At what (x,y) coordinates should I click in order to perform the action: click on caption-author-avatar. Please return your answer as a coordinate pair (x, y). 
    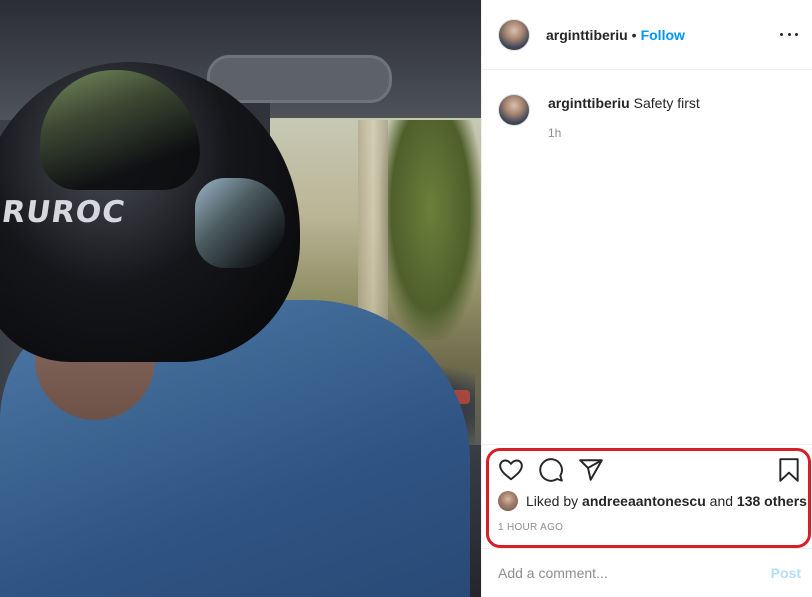
    Looking at the image, I should click on (514, 110).